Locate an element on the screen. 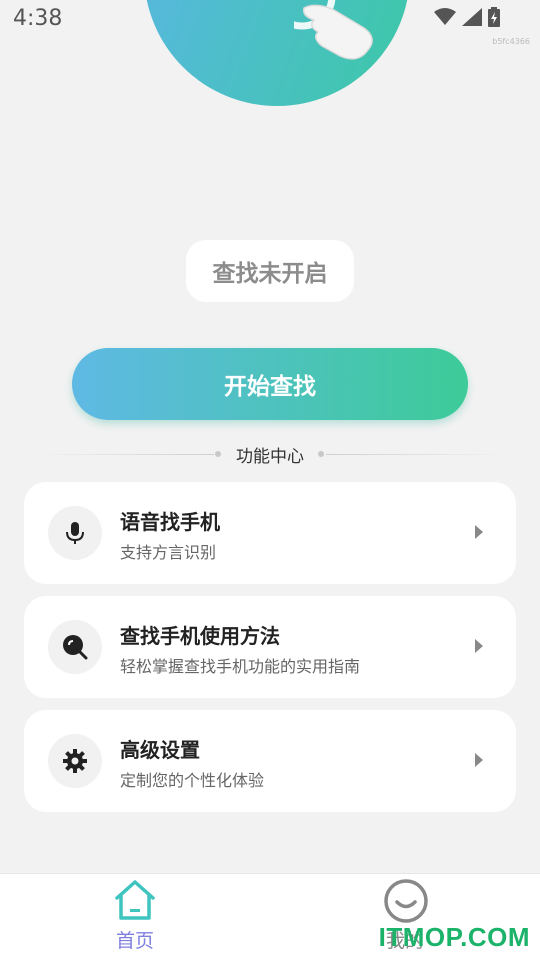 The width and height of the screenshot is (540, 961). status-bar: 4:38 b5fc4366 is located at coordinates (270, 23).